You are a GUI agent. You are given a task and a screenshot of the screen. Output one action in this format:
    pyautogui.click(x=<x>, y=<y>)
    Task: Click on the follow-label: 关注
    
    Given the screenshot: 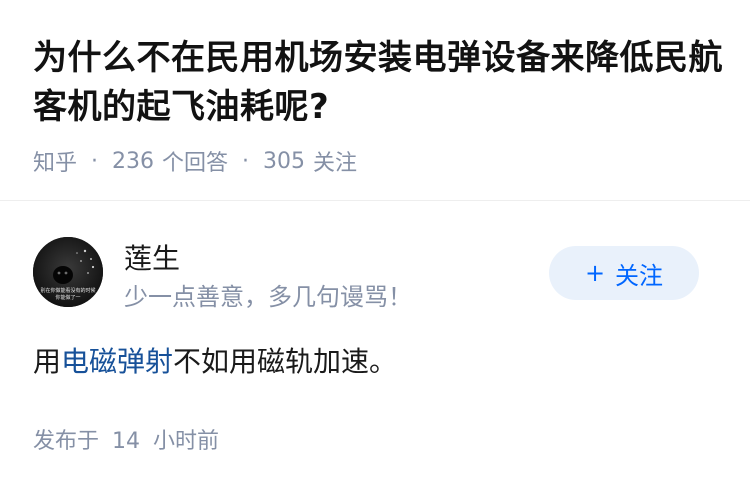 What is the action you would take?
    pyautogui.click(x=639, y=275)
    